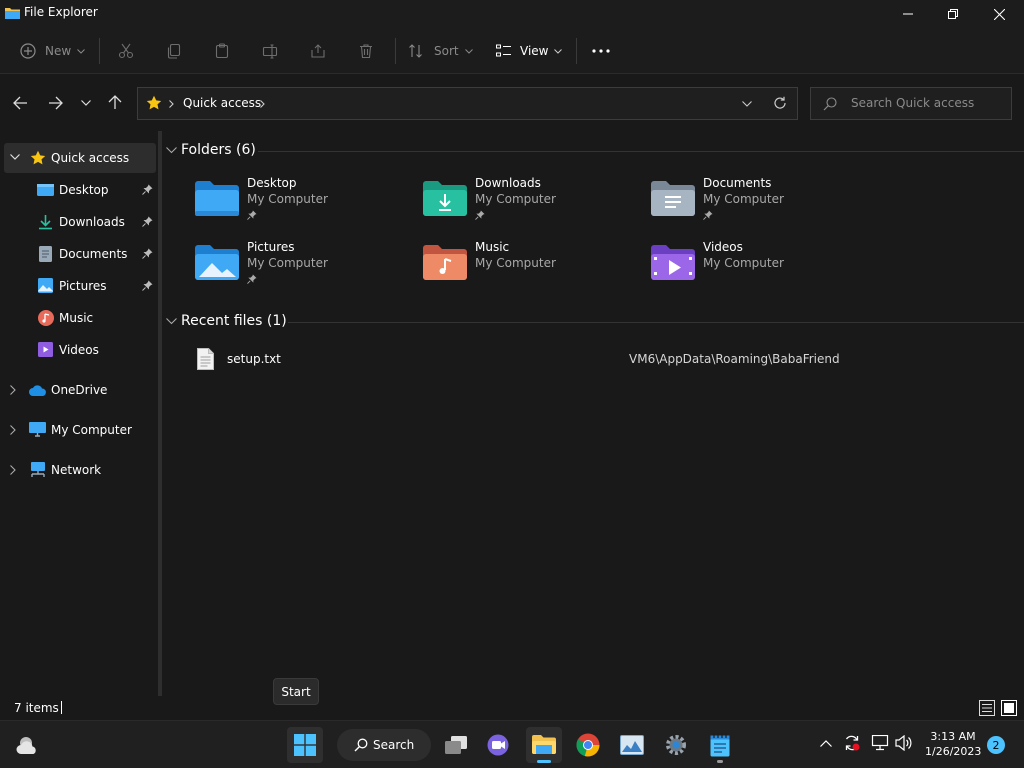  What do you see at coordinates (78, 286) in the screenshot?
I see `sidebar-item-pictures: Pictures` at bounding box center [78, 286].